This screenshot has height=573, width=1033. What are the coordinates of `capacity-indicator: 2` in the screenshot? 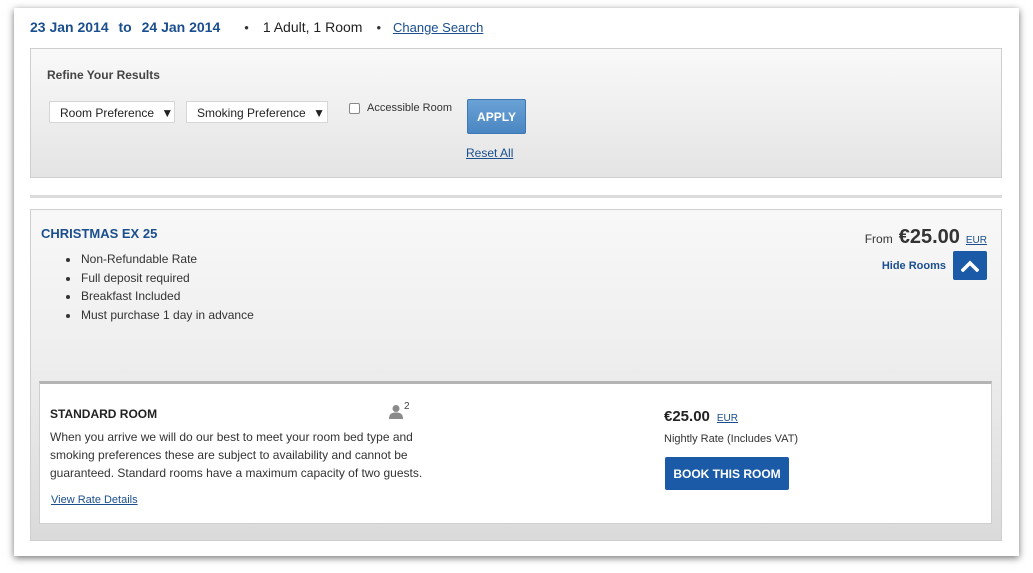 It's located at (399, 410).